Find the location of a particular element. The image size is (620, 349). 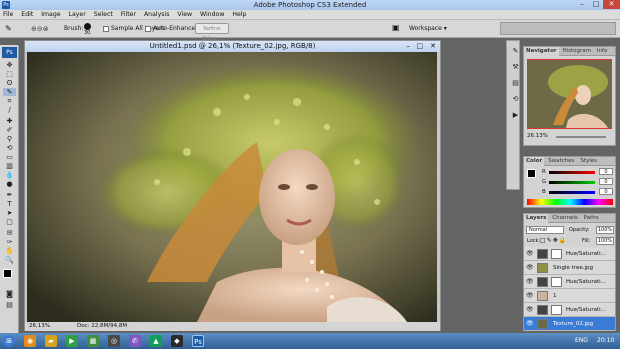

history-brush-icon: ⟲ is located at coordinates (9, 148).